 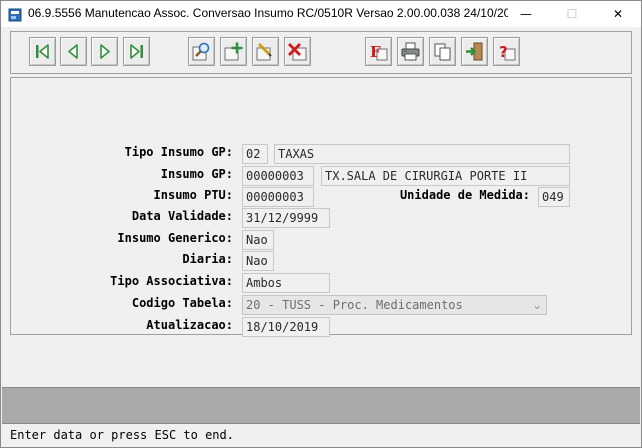 What do you see at coordinates (464, 195) in the screenshot?
I see `unidade-medida-label: Unidade de Medida:` at bounding box center [464, 195].